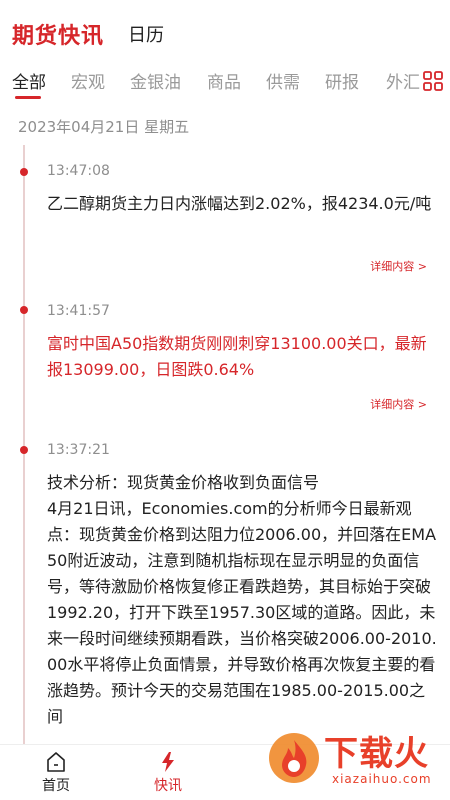 The image size is (450, 800). What do you see at coordinates (342, 80) in the screenshot?
I see `tab-research: 研报` at bounding box center [342, 80].